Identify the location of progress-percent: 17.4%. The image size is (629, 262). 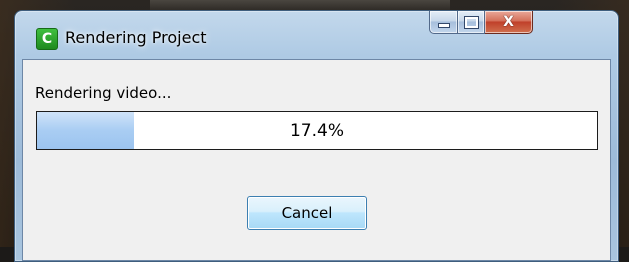
(316, 130).